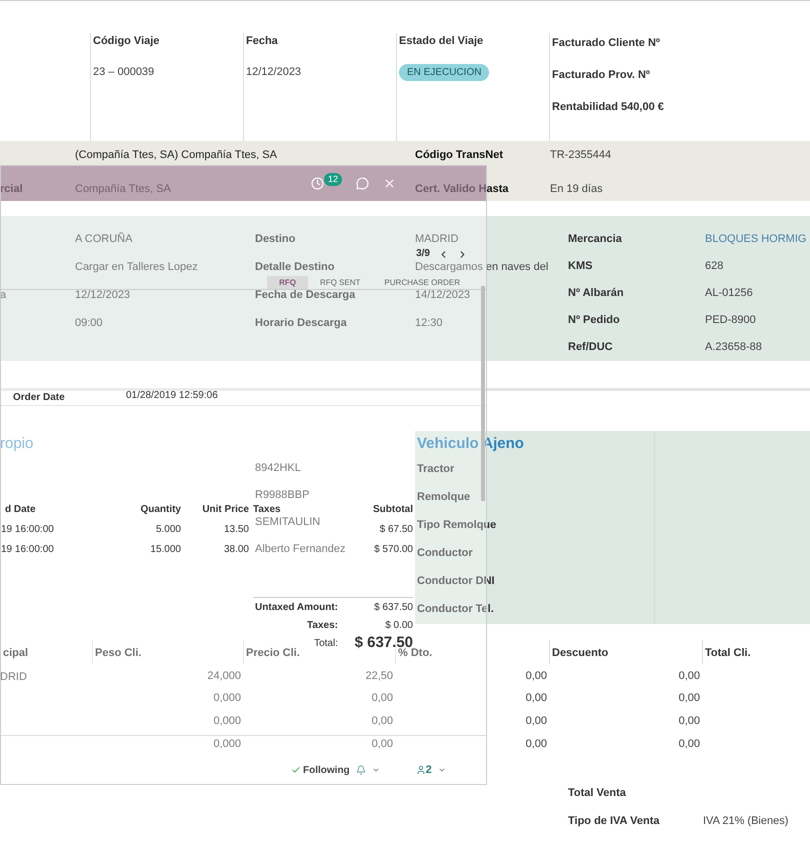 This screenshot has width=810, height=867. I want to click on field-label: Nº Pedido, so click(594, 320).